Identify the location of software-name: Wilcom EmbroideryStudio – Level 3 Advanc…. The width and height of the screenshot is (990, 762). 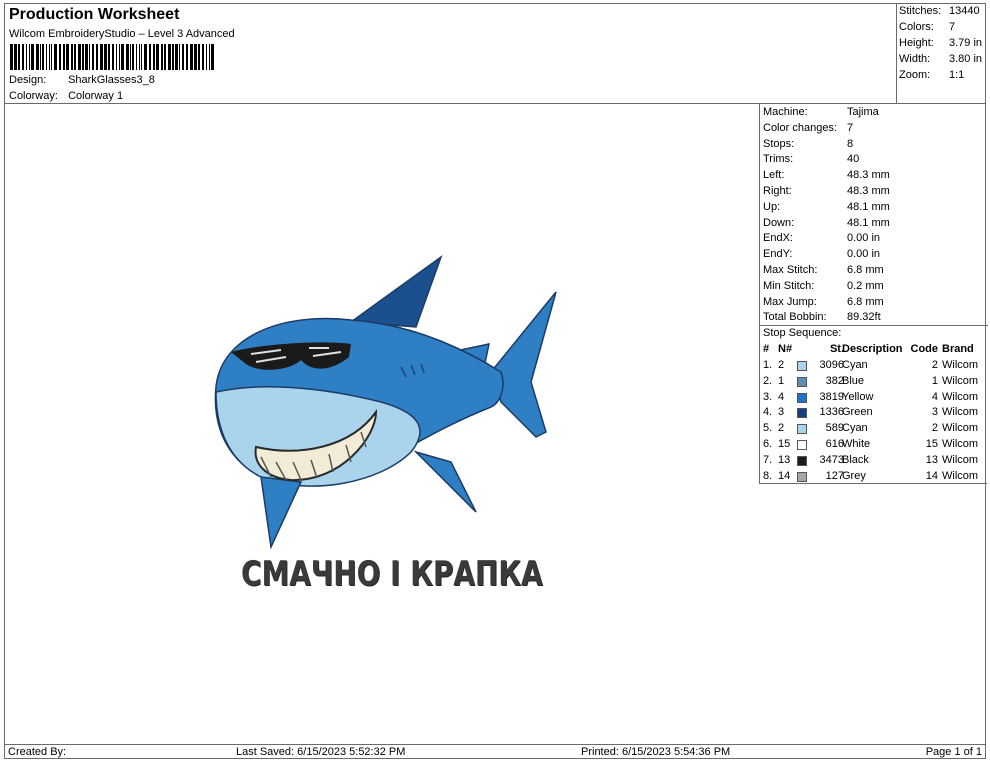
(122, 34).